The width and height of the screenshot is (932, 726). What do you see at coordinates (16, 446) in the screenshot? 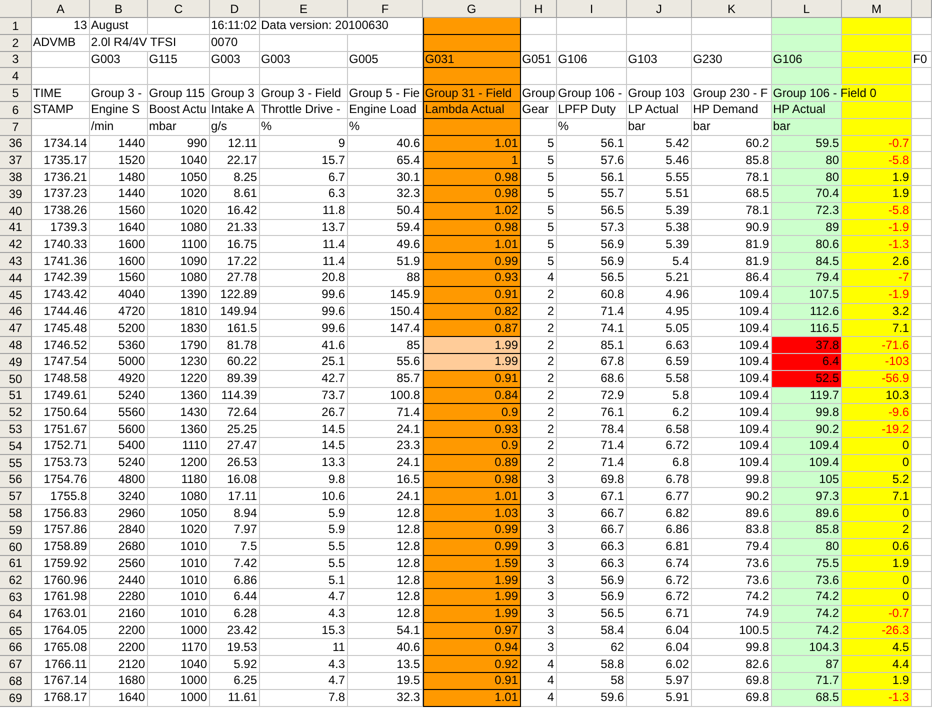
I see `row-header: 54` at bounding box center [16, 446].